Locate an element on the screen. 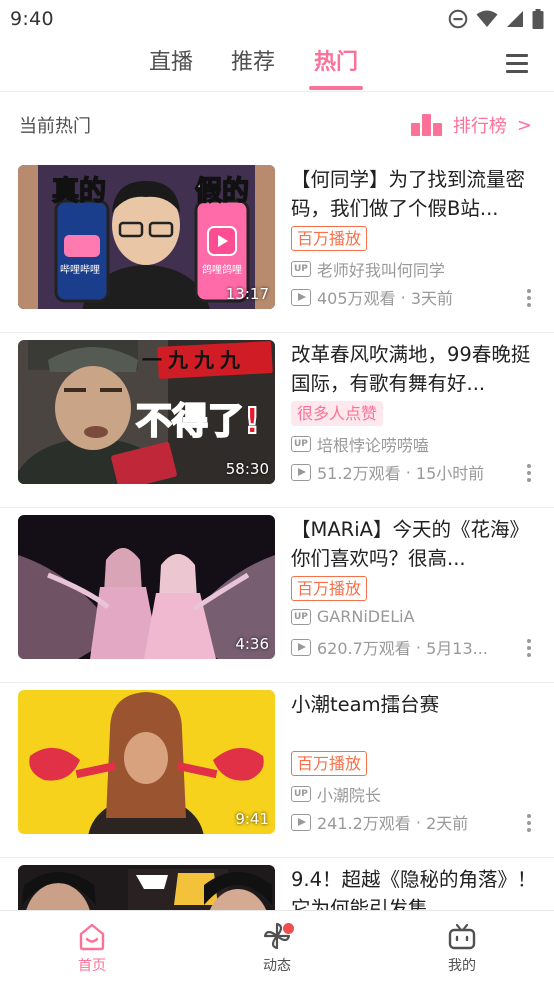  menu-icon is located at coordinates (518, 64).